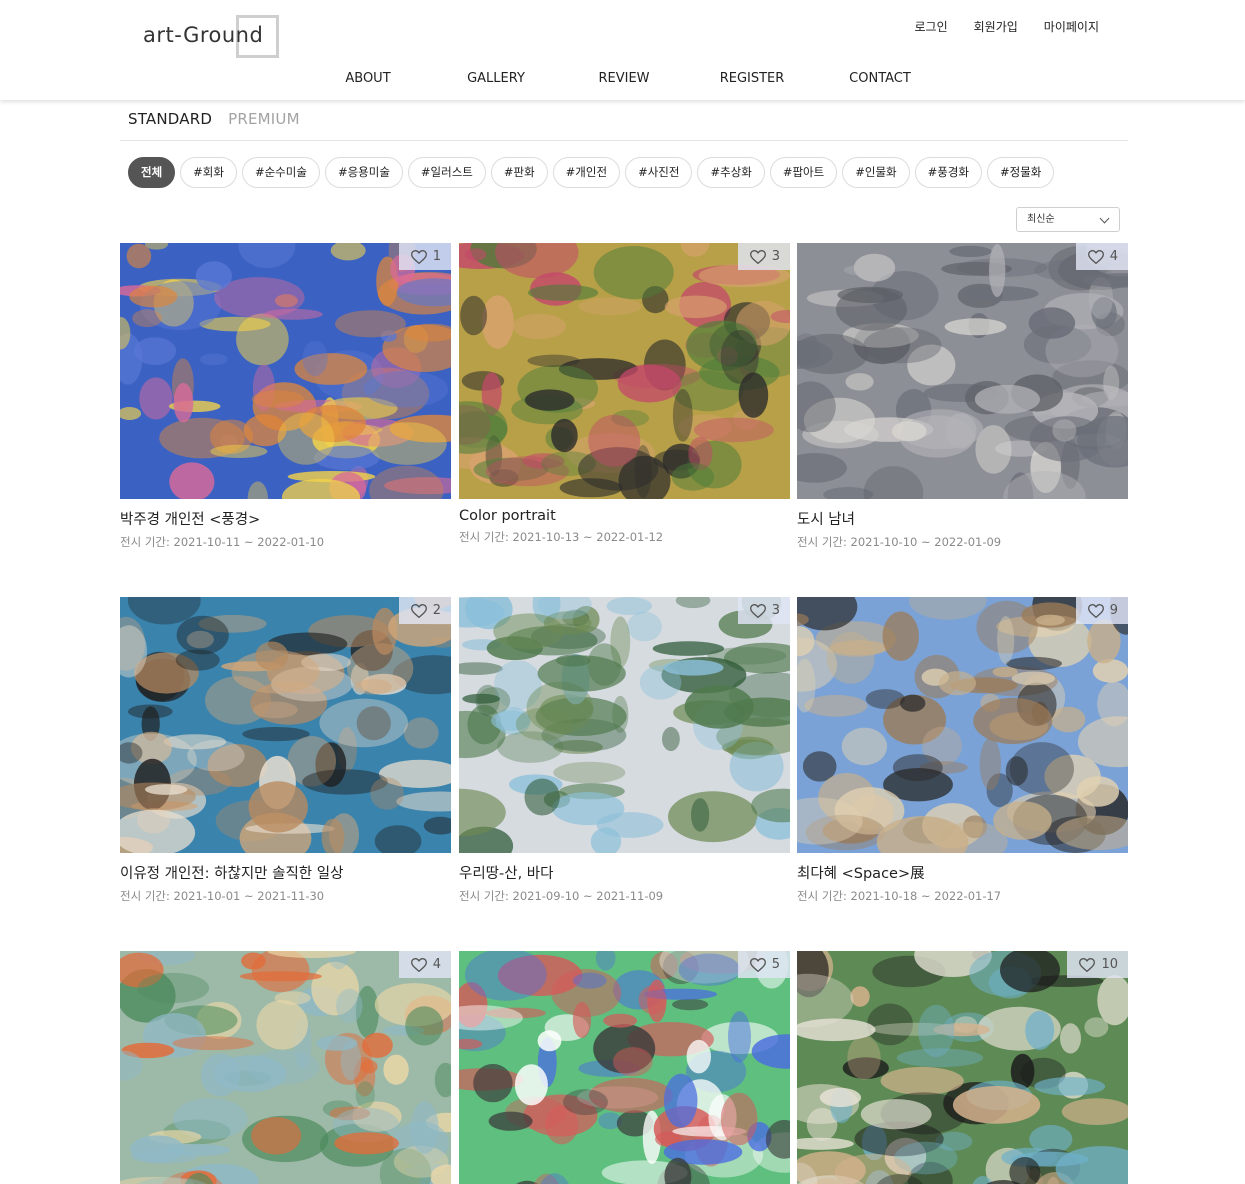 The height and width of the screenshot is (1184, 1245). What do you see at coordinates (152, 172) in the screenshot?
I see `tag-all: 전체` at bounding box center [152, 172].